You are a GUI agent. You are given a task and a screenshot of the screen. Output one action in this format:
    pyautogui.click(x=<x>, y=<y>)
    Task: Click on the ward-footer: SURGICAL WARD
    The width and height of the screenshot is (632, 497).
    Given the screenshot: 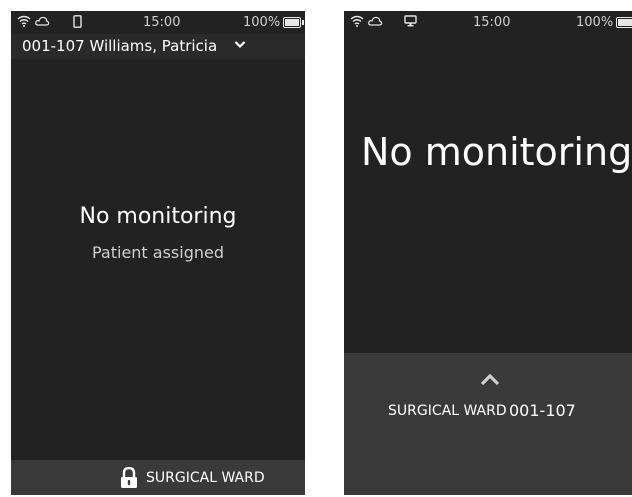 What is the action you would take?
    pyautogui.click(x=158, y=477)
    